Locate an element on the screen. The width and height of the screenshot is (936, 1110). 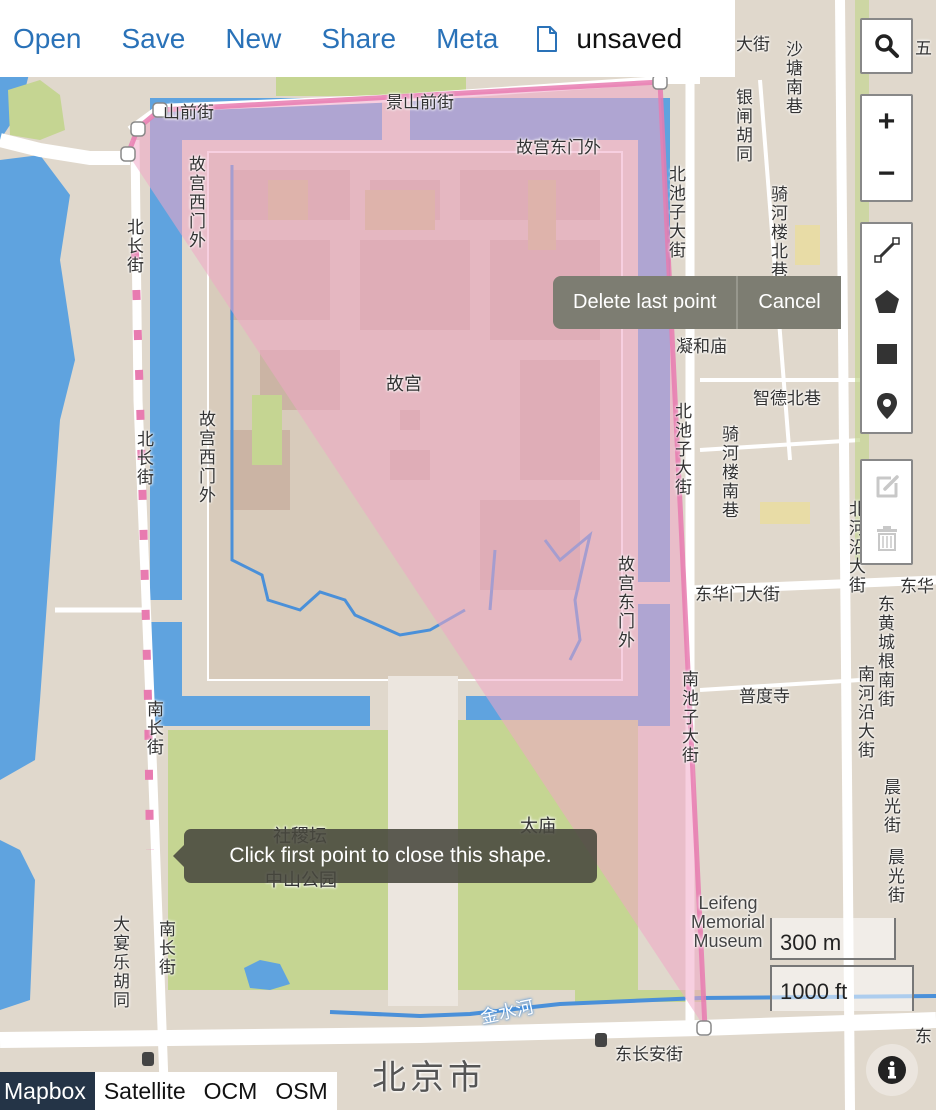
draw-actions: Delete last point Cancel is located at coordinates (697, 302).